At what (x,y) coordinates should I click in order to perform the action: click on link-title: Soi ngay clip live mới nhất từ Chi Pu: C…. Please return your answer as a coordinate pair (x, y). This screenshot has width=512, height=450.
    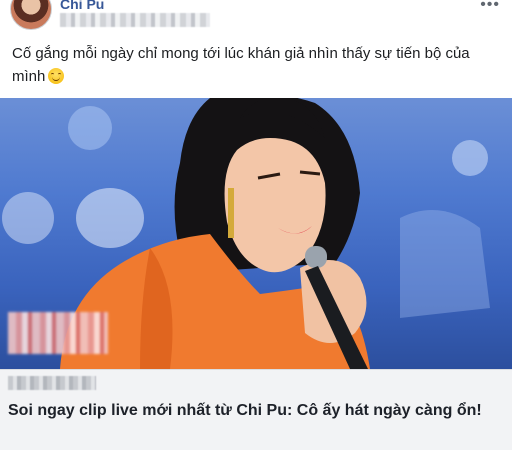
    Looking at the image, I should click on (258, 411).